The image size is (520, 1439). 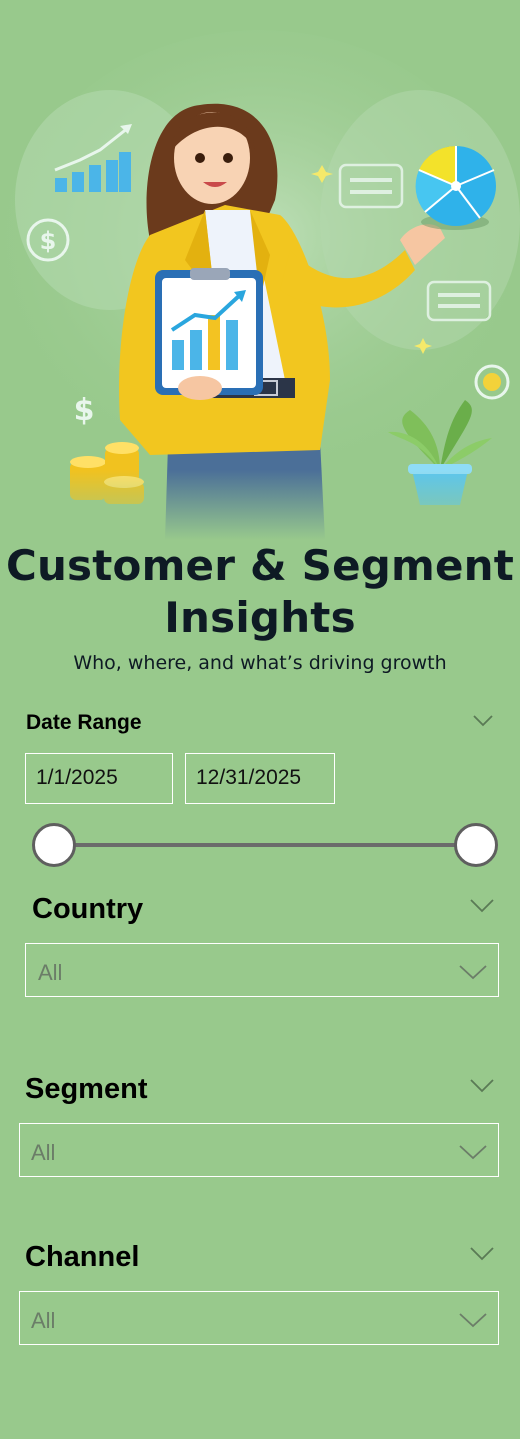 I want to click on segment-dropdown-value: All, so click(x=43, y=1152).